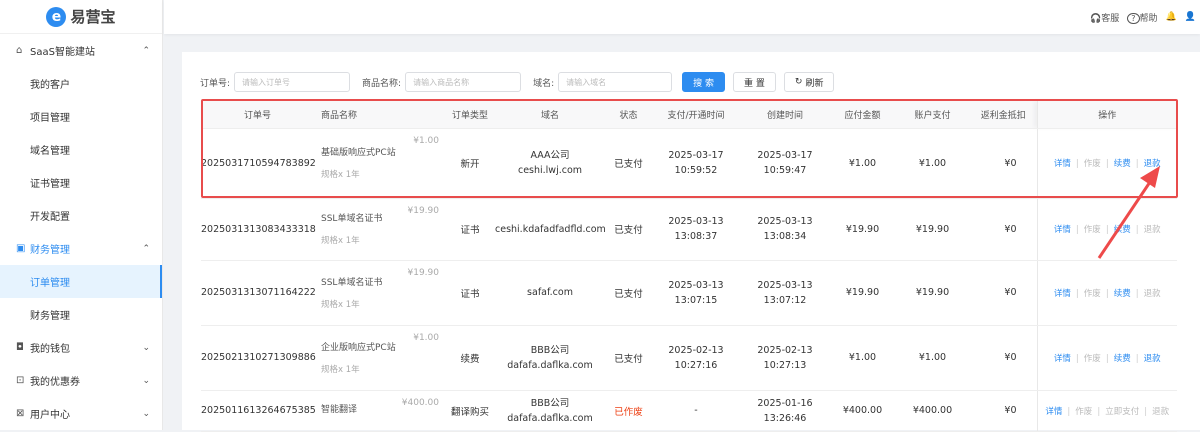 This screenshot has width=1200, height=432. What do you see at coordinates (1150, 177) in the screenshot?
I see `arrow-head` at bounding box center [1150, 177].